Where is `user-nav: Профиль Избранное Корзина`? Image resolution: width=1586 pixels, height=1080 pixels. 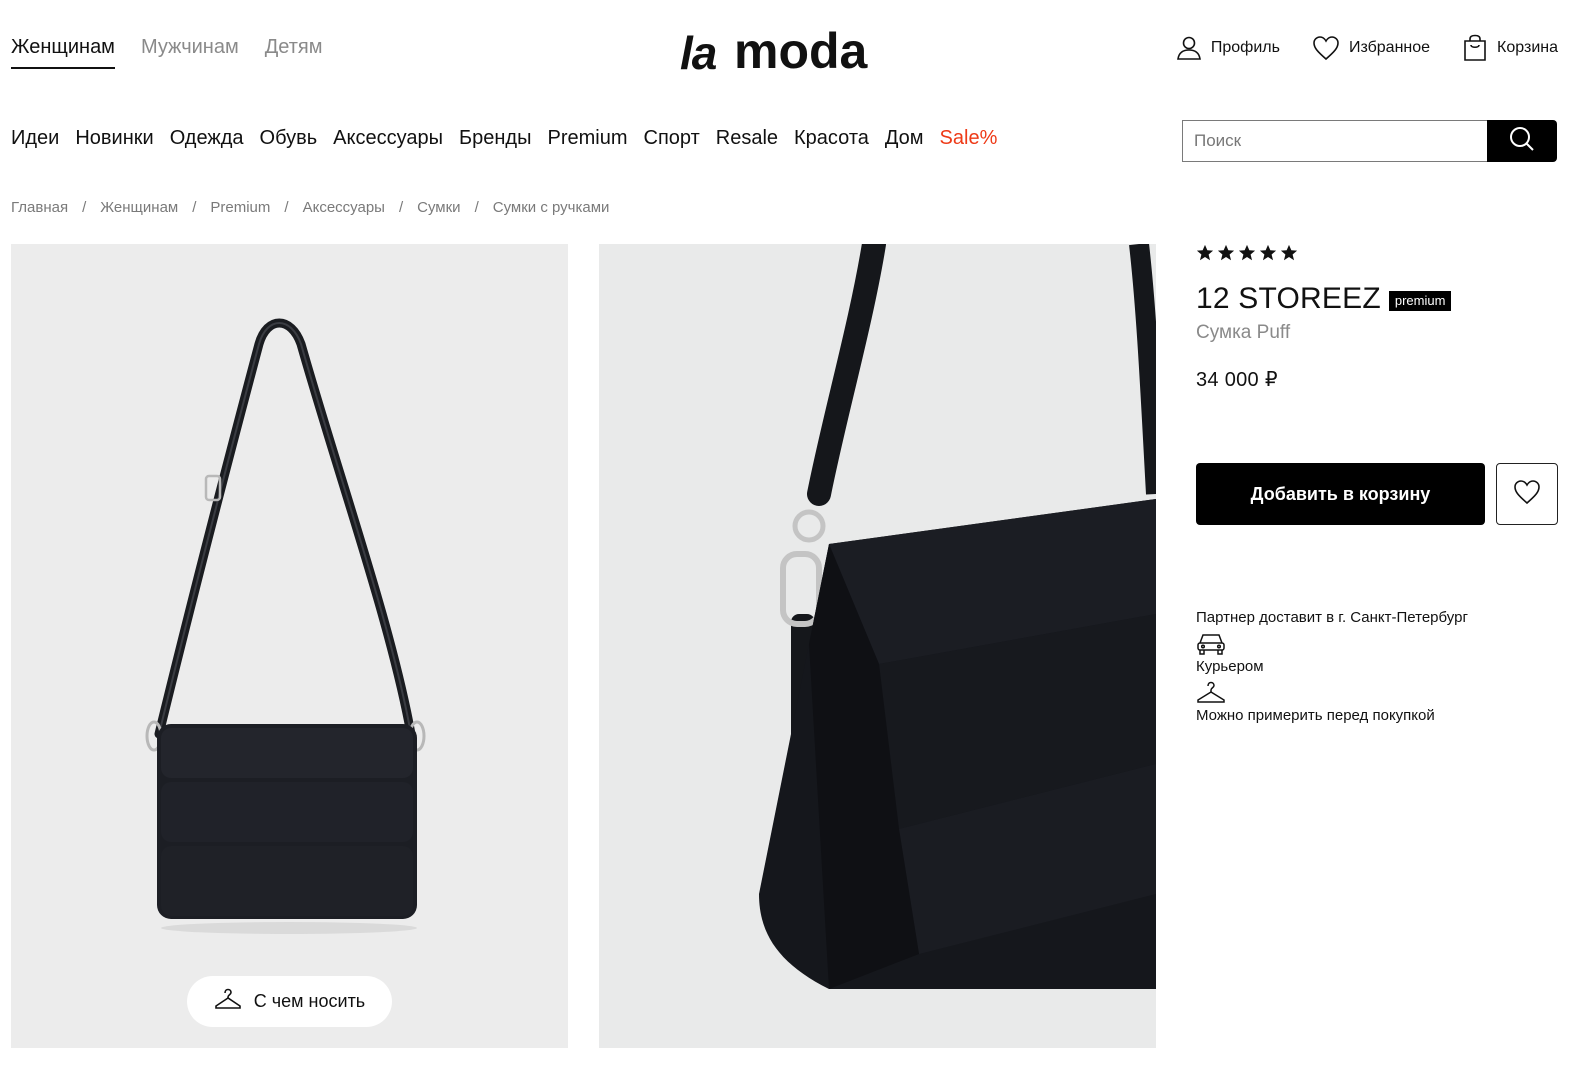
user-nav: Профиль Избранное Корзина is located at coordinates (1367, 48).